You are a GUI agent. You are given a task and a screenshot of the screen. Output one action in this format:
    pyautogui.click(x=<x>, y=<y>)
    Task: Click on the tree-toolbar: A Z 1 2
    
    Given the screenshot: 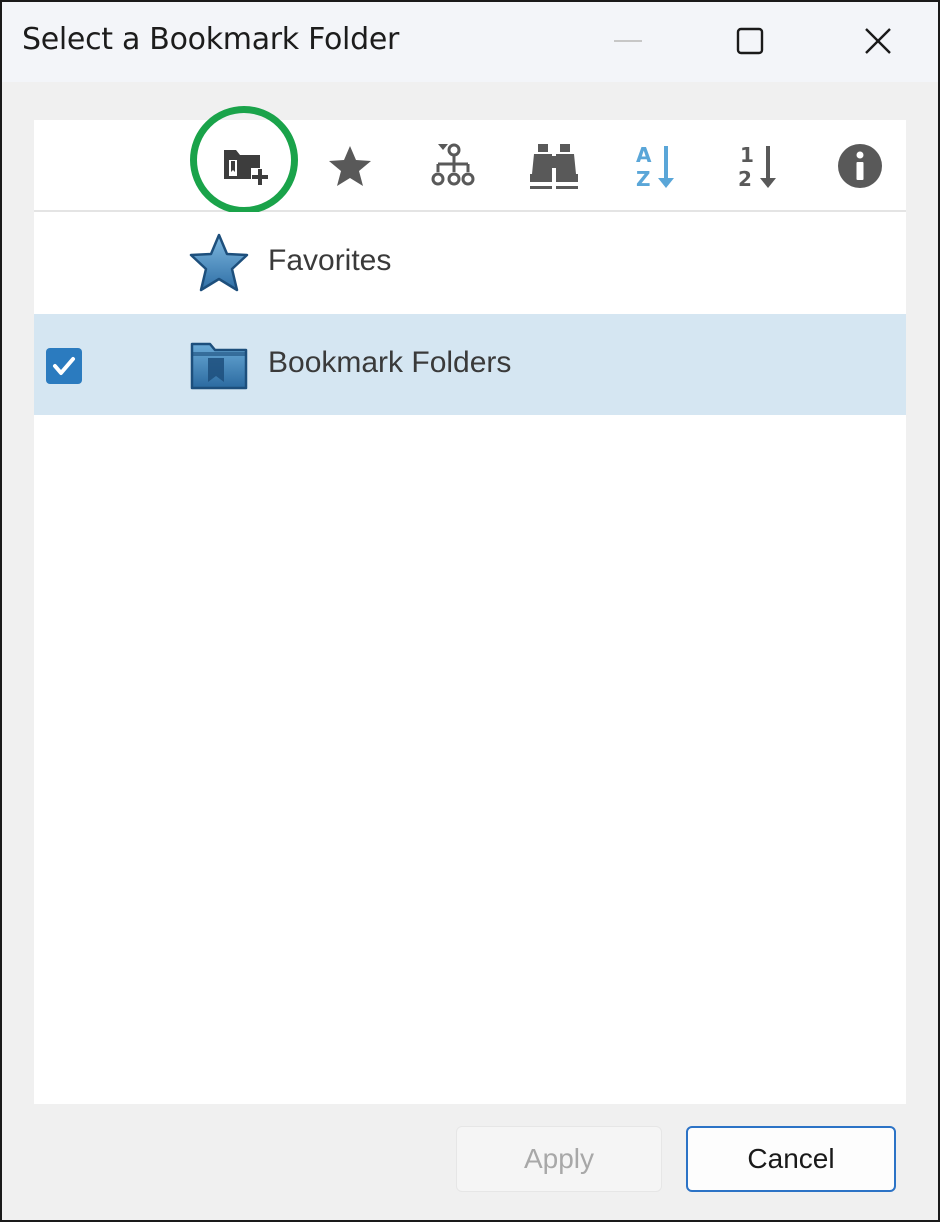 What is the action you would take?
    pyautogui.click(x=470, y=160)
    